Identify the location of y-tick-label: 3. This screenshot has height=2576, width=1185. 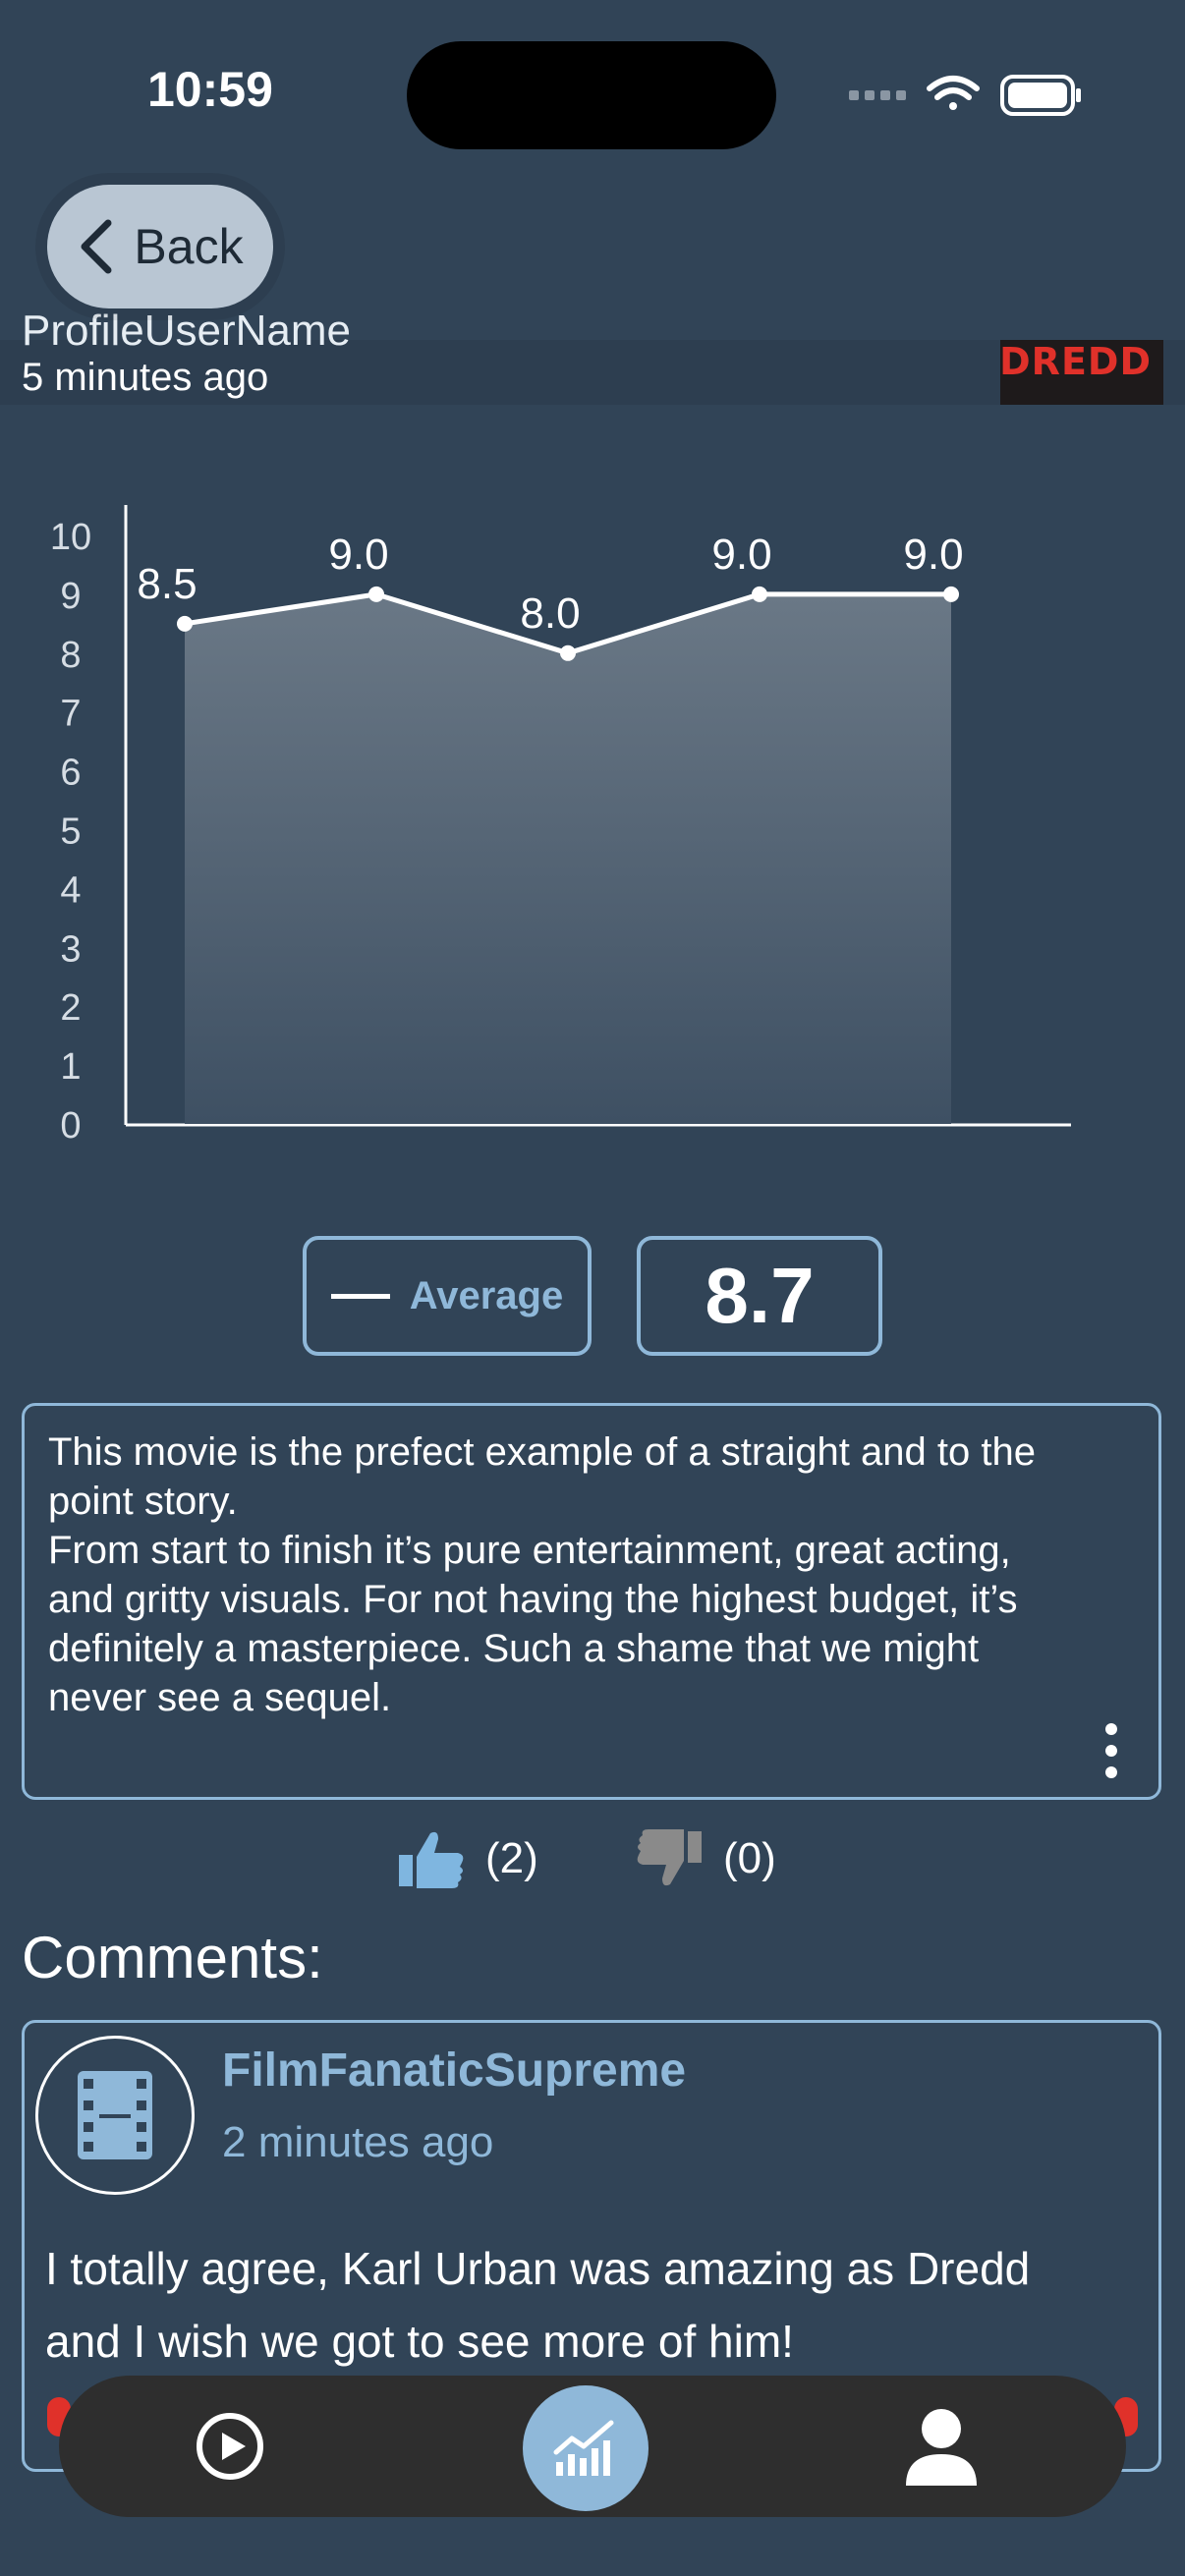
(70, 949).